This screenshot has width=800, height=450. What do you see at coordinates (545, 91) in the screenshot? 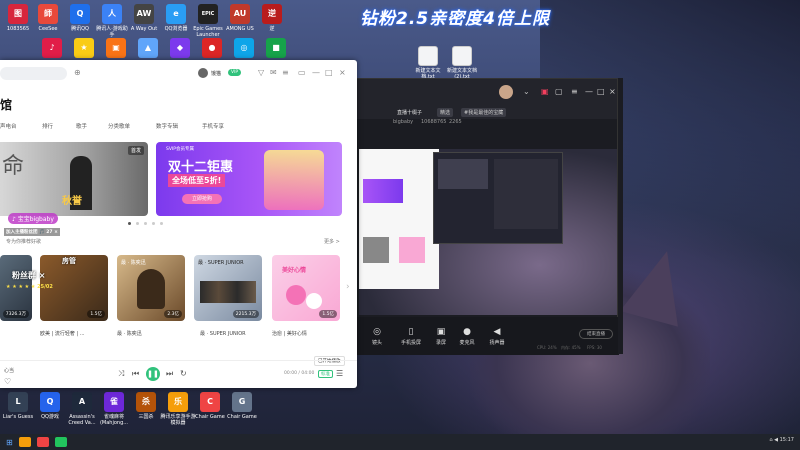
I see `gift-icon: ▣` at bounding box center [545, 91].